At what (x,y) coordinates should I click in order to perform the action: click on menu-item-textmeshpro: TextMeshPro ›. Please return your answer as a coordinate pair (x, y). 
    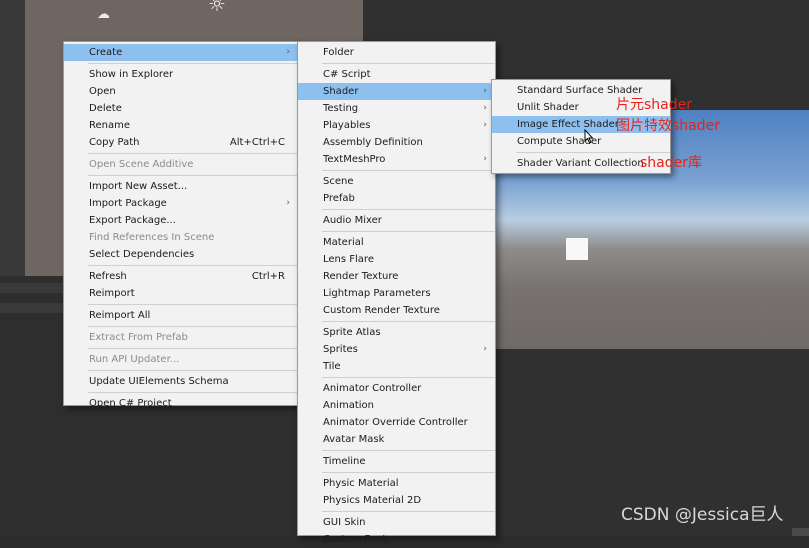
    Looking at the image, I should click on (396, 159).